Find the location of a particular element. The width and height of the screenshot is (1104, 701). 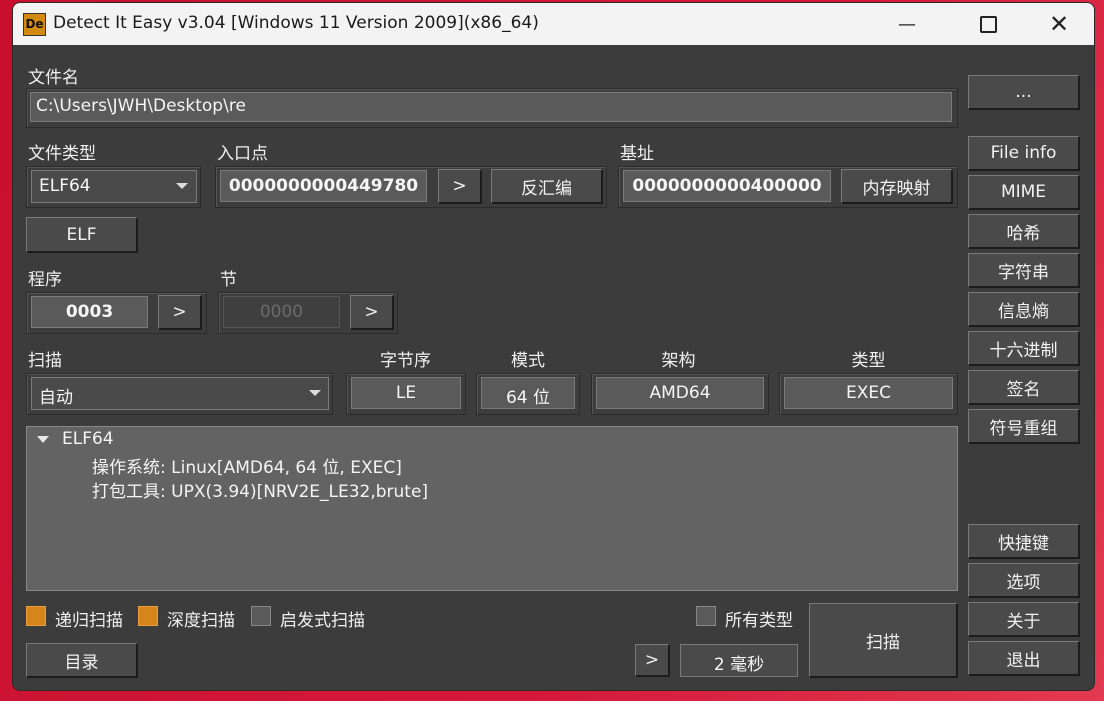

recursive-scan-checkbox is located at coordinates (36, 616).